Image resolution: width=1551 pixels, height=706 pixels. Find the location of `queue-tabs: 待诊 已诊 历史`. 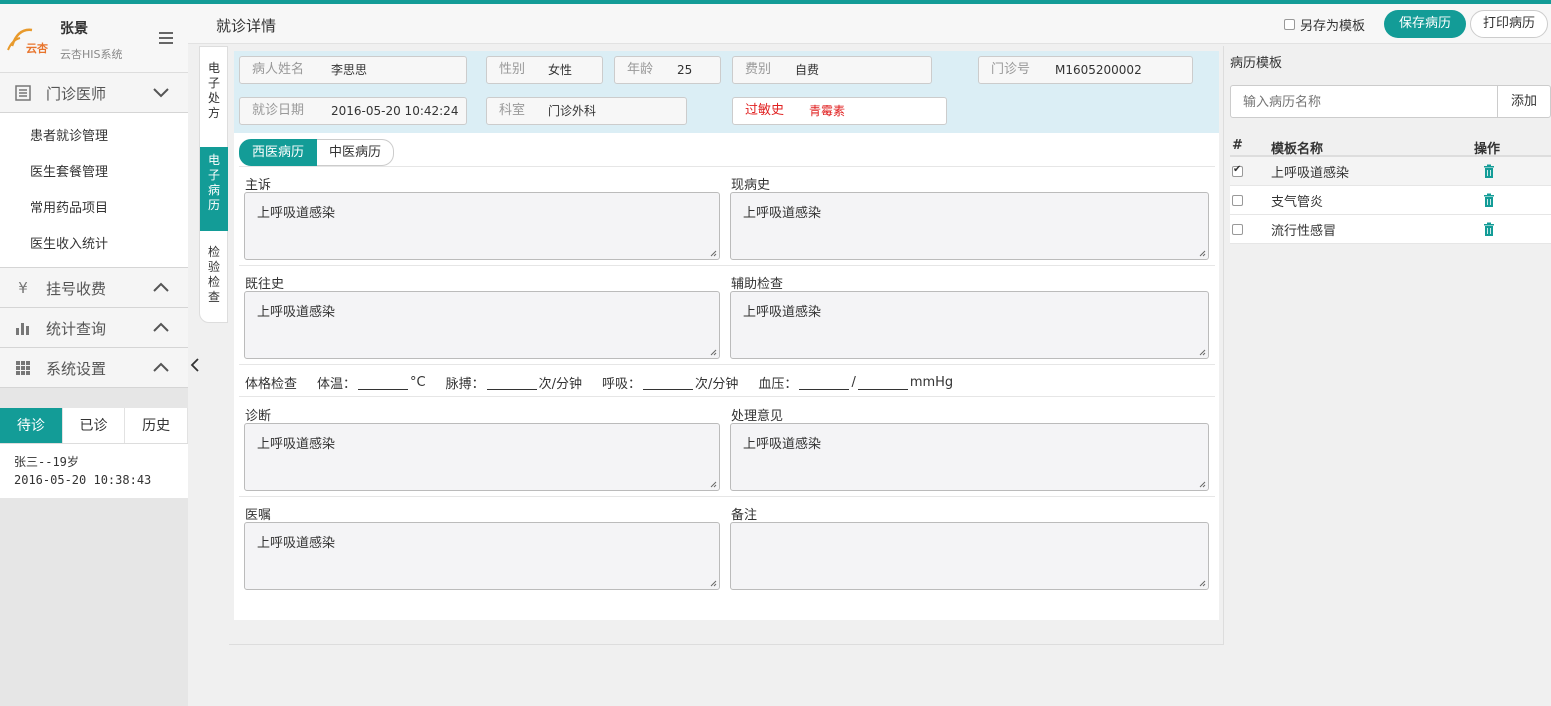

queue-tabs: 待诊 已诊 历史 is located at coordinates (94, 426).